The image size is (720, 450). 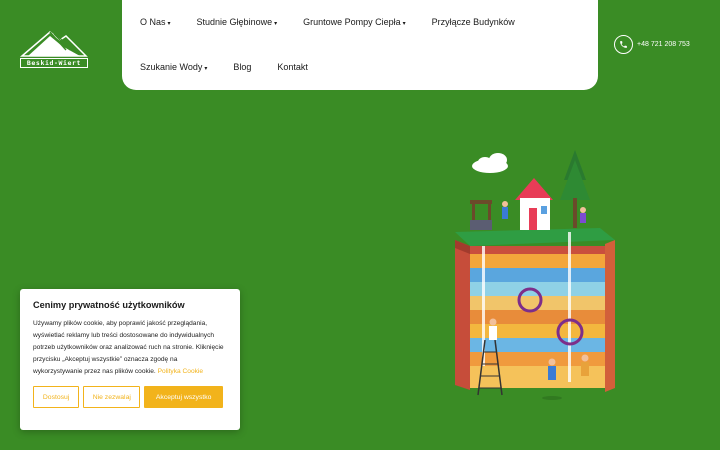 I want to click on nav-label: Szukanie Wody, so click(x=171, y=67).